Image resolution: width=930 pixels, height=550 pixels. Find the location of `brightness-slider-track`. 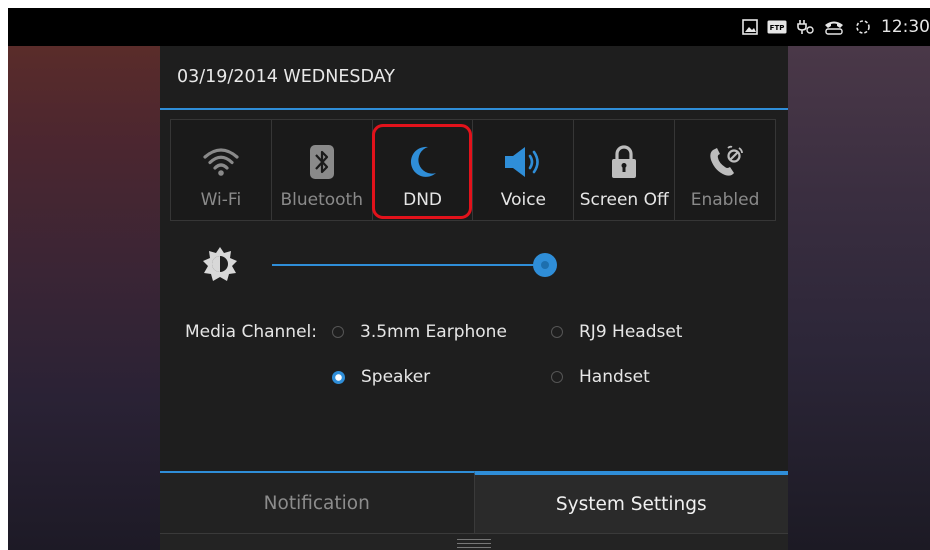

brightness-slider-track is located at coordinates (408, 265).